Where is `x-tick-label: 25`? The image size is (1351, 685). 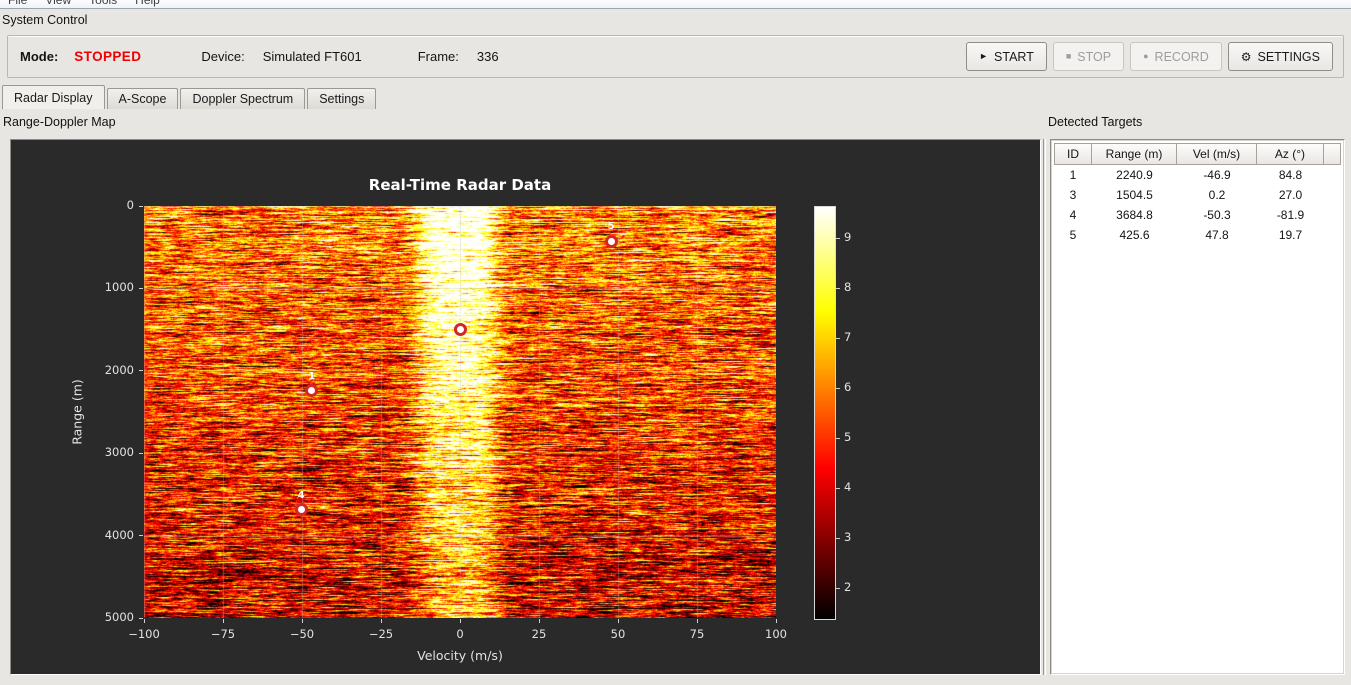 x-tick-label: 25 is located at coordinates (539, 634).